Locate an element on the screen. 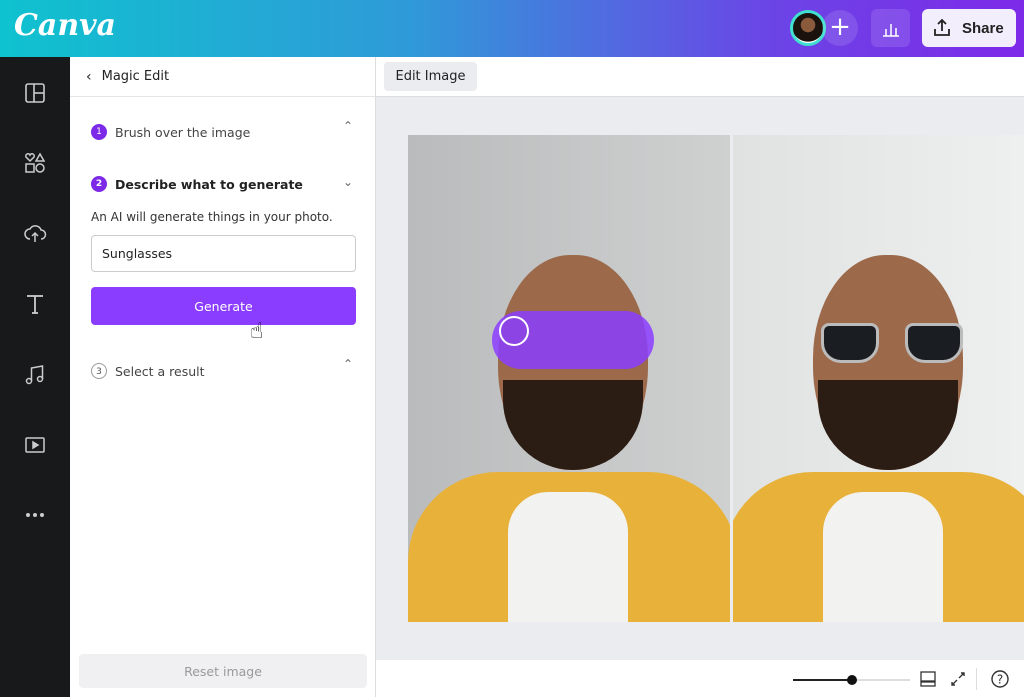 Image resolution: width=1024 pixels, height=697 pixels. generate-button: Generate is located at coordinates (223, 306).